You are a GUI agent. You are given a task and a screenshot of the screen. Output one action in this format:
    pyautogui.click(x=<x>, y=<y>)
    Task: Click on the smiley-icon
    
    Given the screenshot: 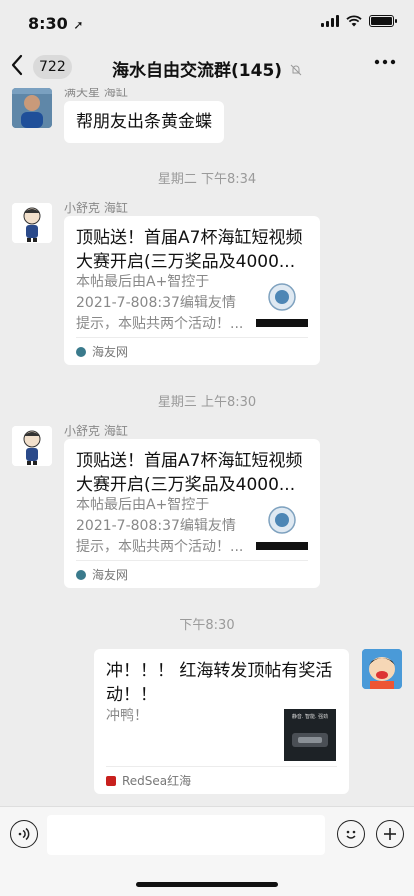 What is the action you would take?
    pyautogui.click(x=351, y=834)
    